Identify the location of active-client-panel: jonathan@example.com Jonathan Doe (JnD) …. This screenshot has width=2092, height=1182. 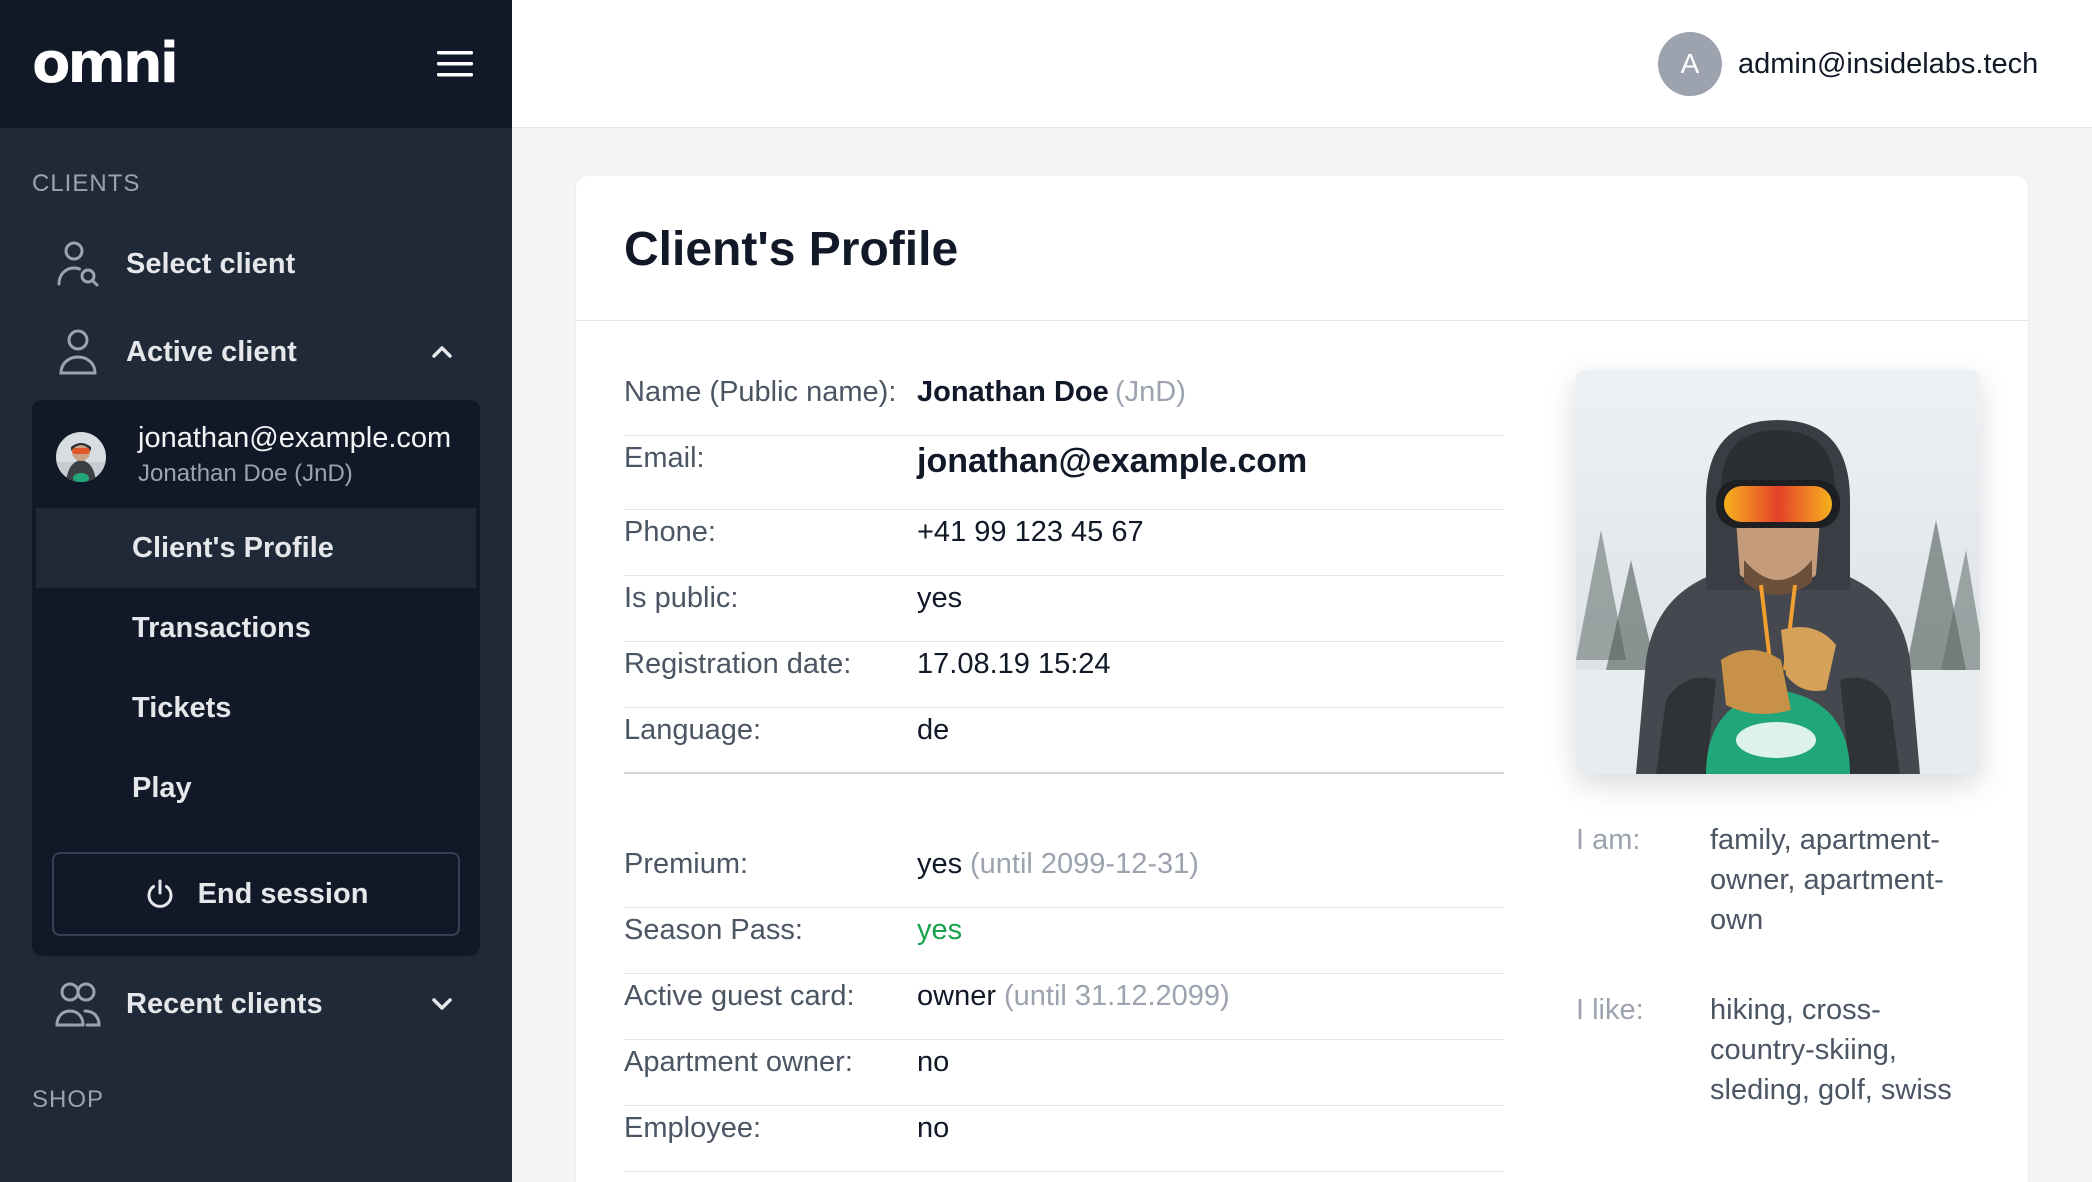
(256, 678).